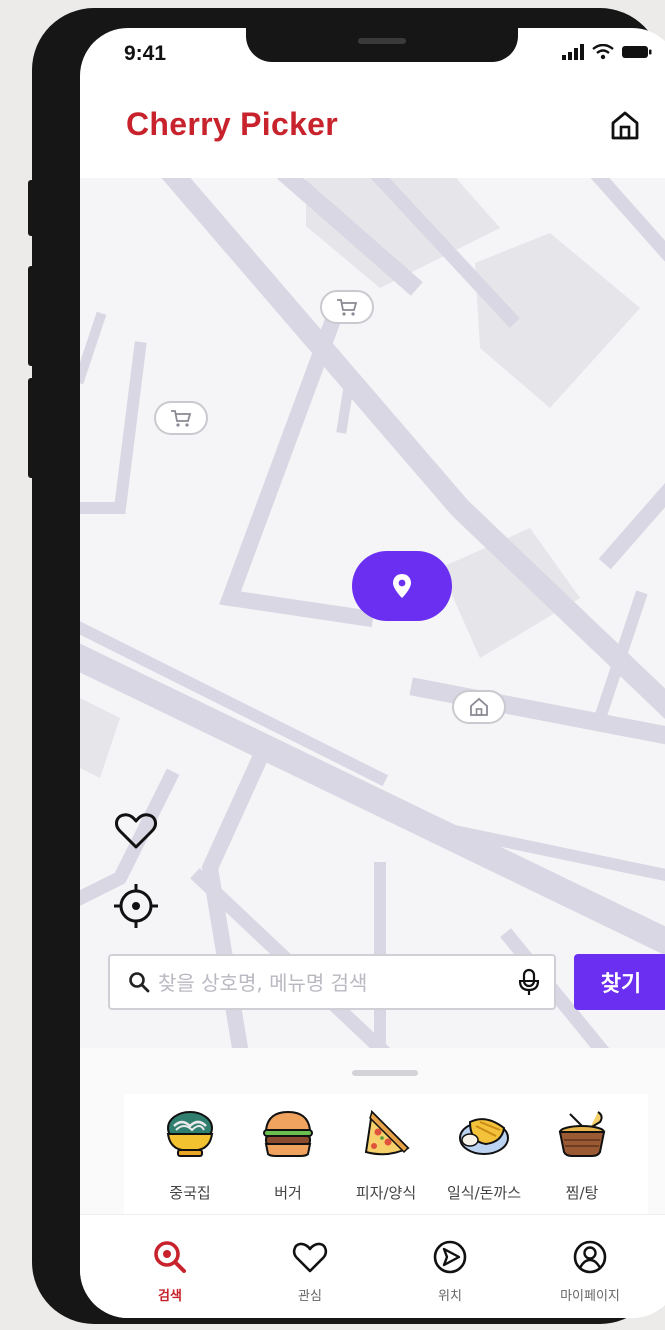  I want to click on category-sheet: 중국집 버거 피자/양식 일식/돈까스 찜/탕, so click(372, 1133).